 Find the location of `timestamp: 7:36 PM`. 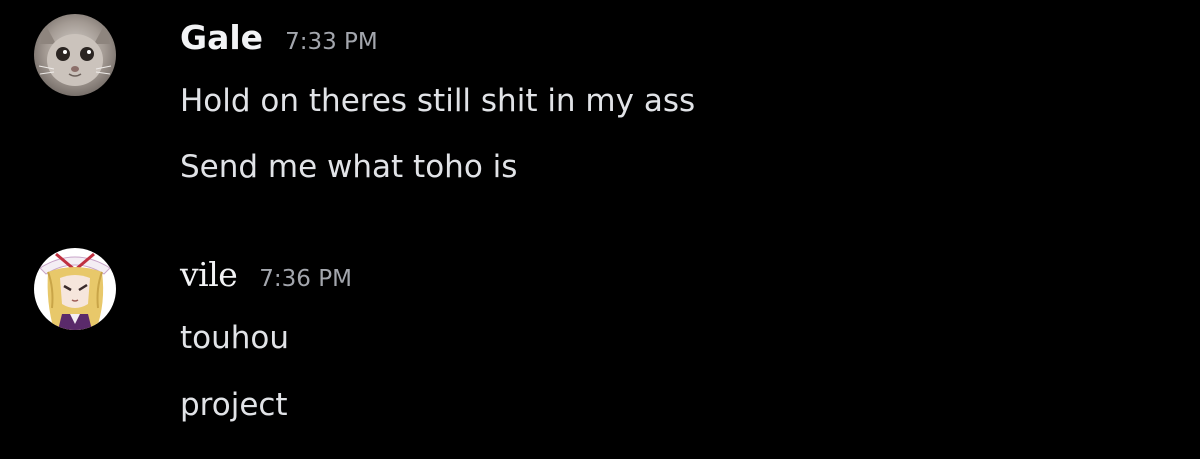

timestamp: 7:36 PM is located at coordinates (305, 279).